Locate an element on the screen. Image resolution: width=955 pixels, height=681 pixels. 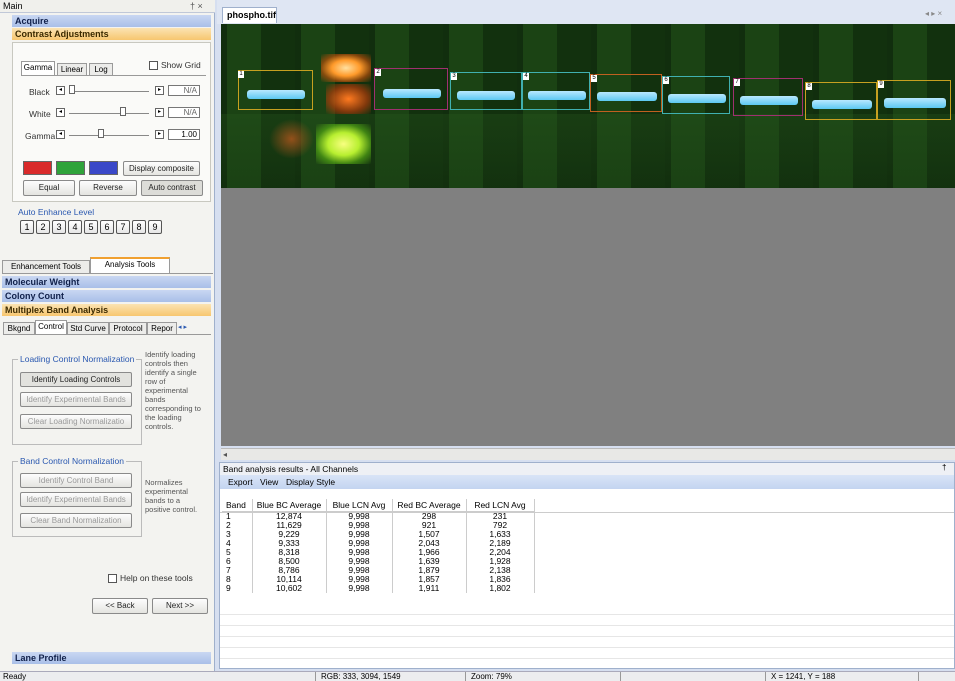
table-row: 7 8,786 9,998 1,879 2,138 is located at coordinates (378, 570).